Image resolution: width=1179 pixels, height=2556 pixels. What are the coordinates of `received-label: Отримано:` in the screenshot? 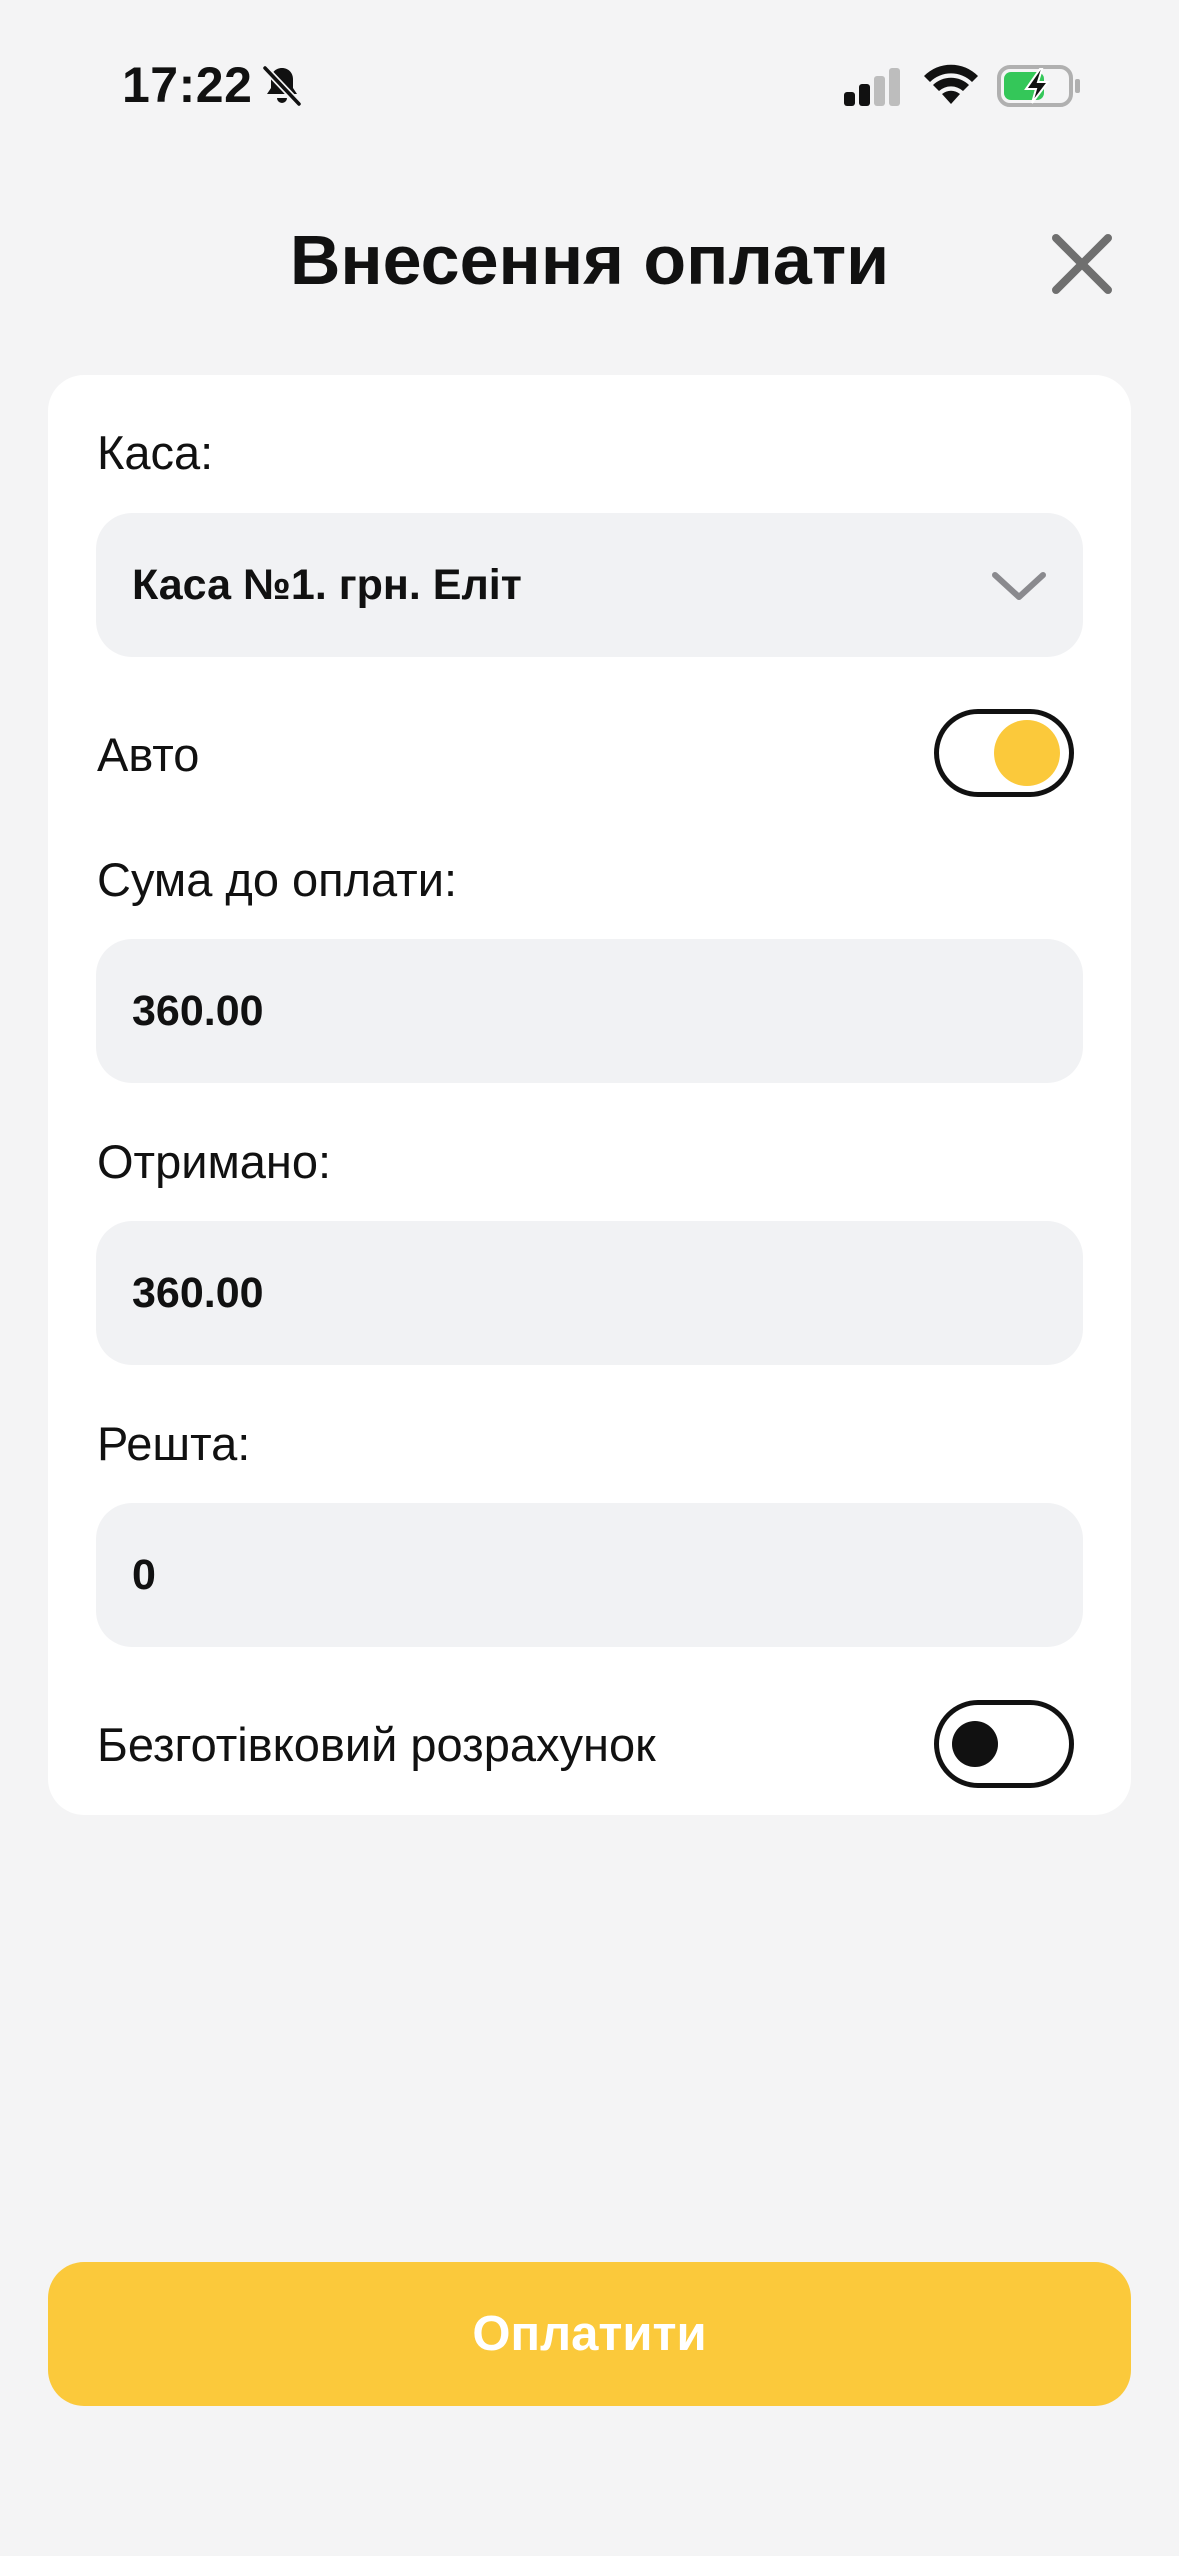 It's located at (214, 1161).